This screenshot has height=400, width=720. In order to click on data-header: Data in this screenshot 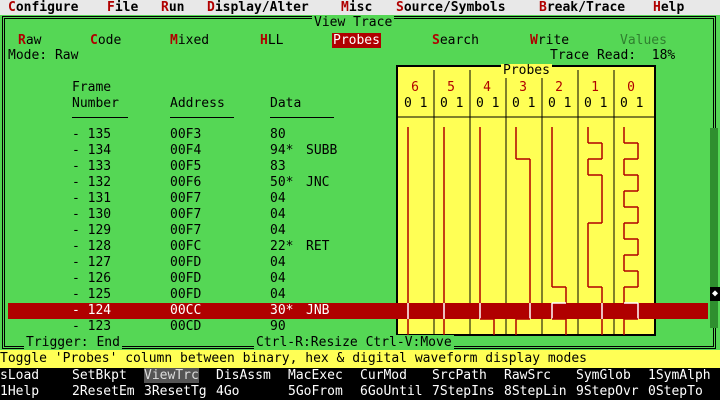, I will do `click(286, 103)`.